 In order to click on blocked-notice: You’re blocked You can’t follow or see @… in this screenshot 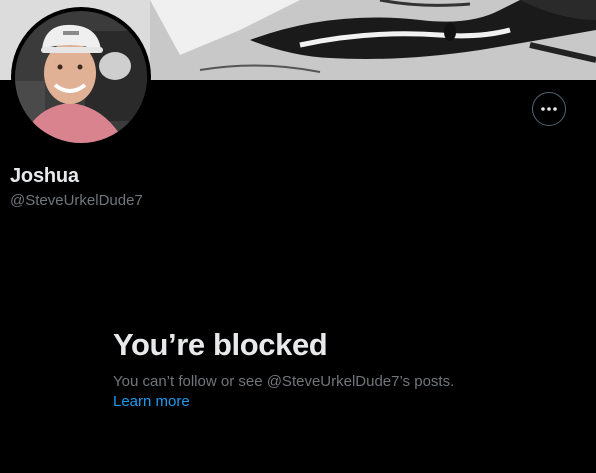, I will do `click(323, 369)`.